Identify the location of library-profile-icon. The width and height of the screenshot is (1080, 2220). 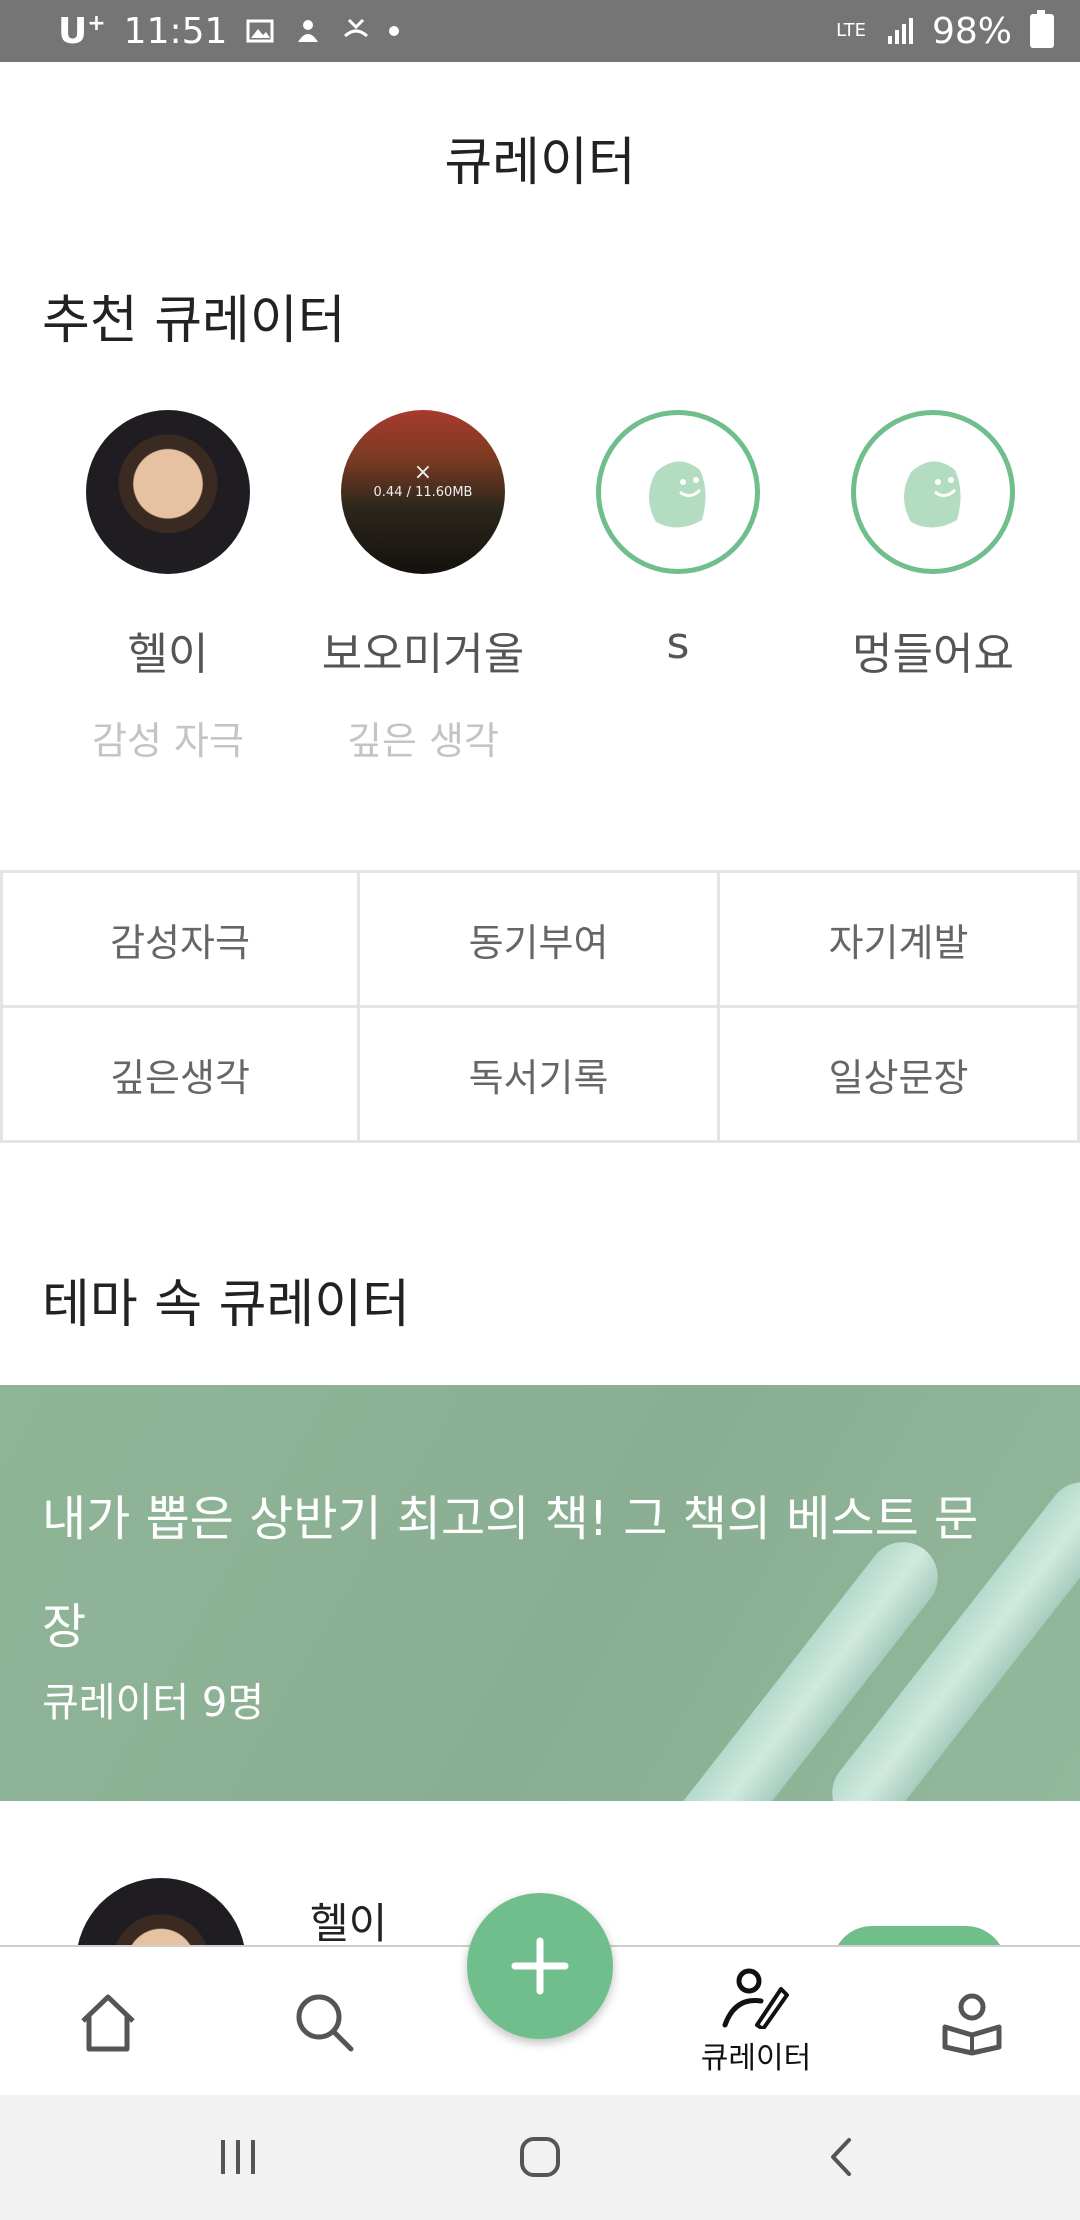
(972, 2024).